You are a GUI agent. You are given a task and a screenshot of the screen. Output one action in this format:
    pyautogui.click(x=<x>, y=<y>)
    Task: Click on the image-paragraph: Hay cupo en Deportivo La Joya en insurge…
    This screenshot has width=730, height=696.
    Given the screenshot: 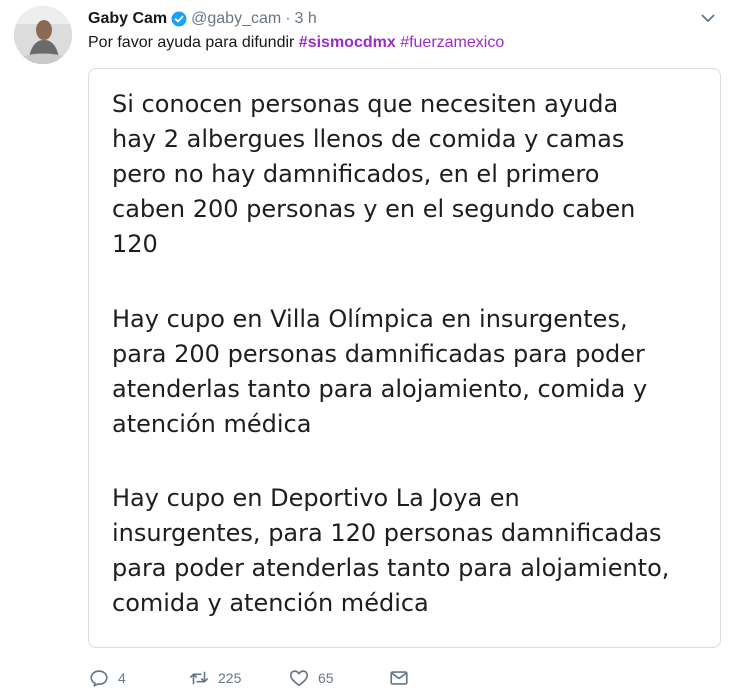 What is the action you would take?
    pyautogui.click(x=391, y=550)
    